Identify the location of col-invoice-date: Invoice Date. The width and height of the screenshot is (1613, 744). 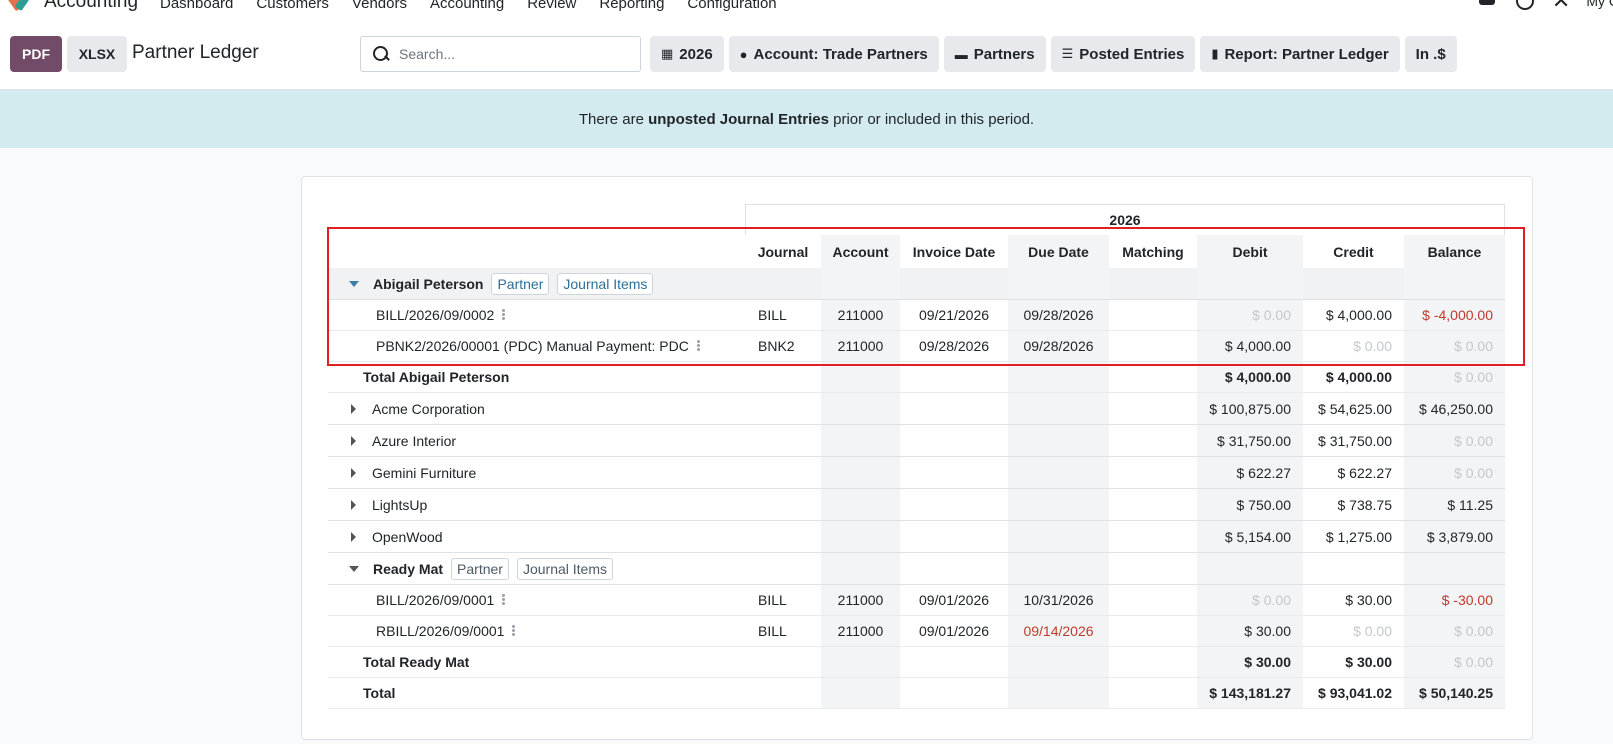
(954, 251).